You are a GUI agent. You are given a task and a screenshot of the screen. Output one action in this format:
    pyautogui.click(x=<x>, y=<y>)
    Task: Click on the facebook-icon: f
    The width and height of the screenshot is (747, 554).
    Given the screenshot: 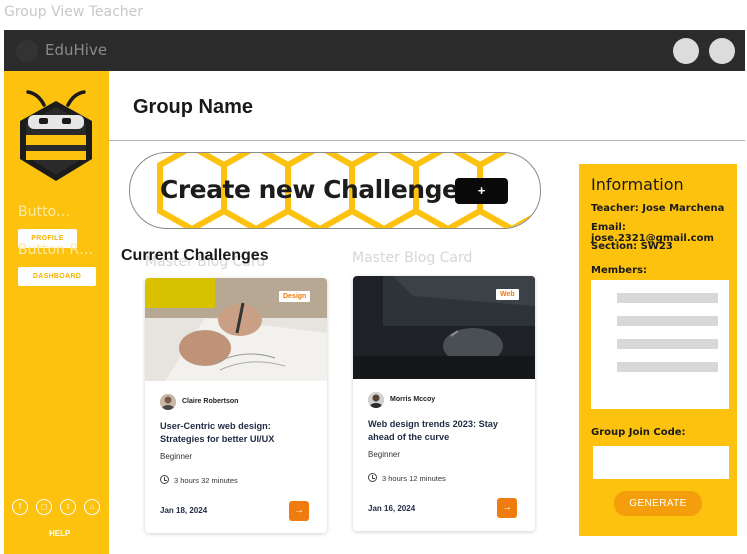 What is the action you would take?
    pyautogui.click(x=20, y=507)
    